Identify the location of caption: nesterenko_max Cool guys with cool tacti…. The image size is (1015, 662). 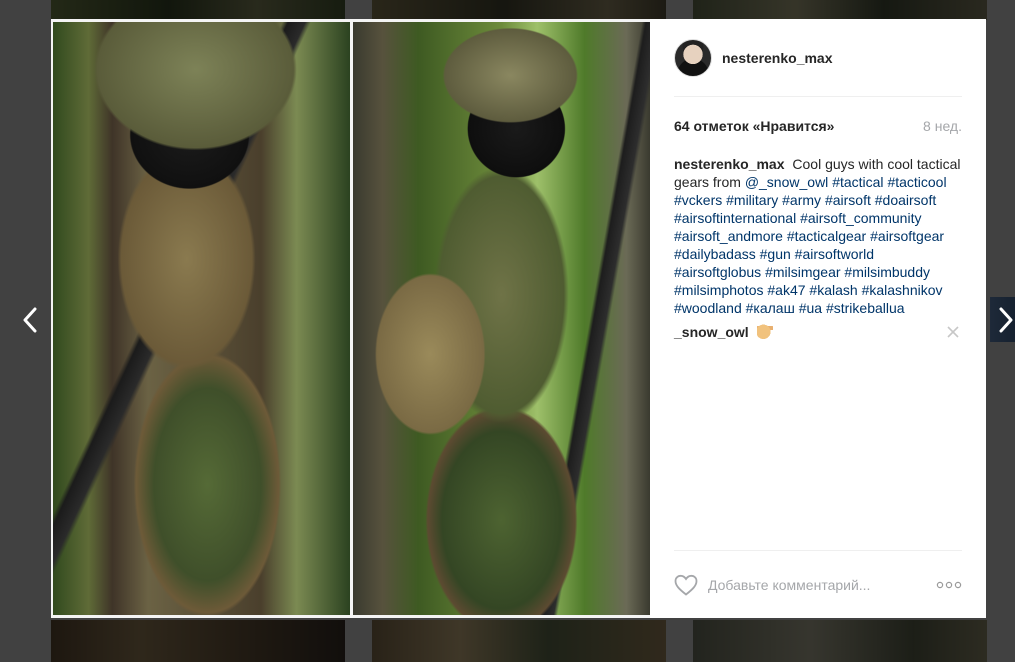
(818, 236).